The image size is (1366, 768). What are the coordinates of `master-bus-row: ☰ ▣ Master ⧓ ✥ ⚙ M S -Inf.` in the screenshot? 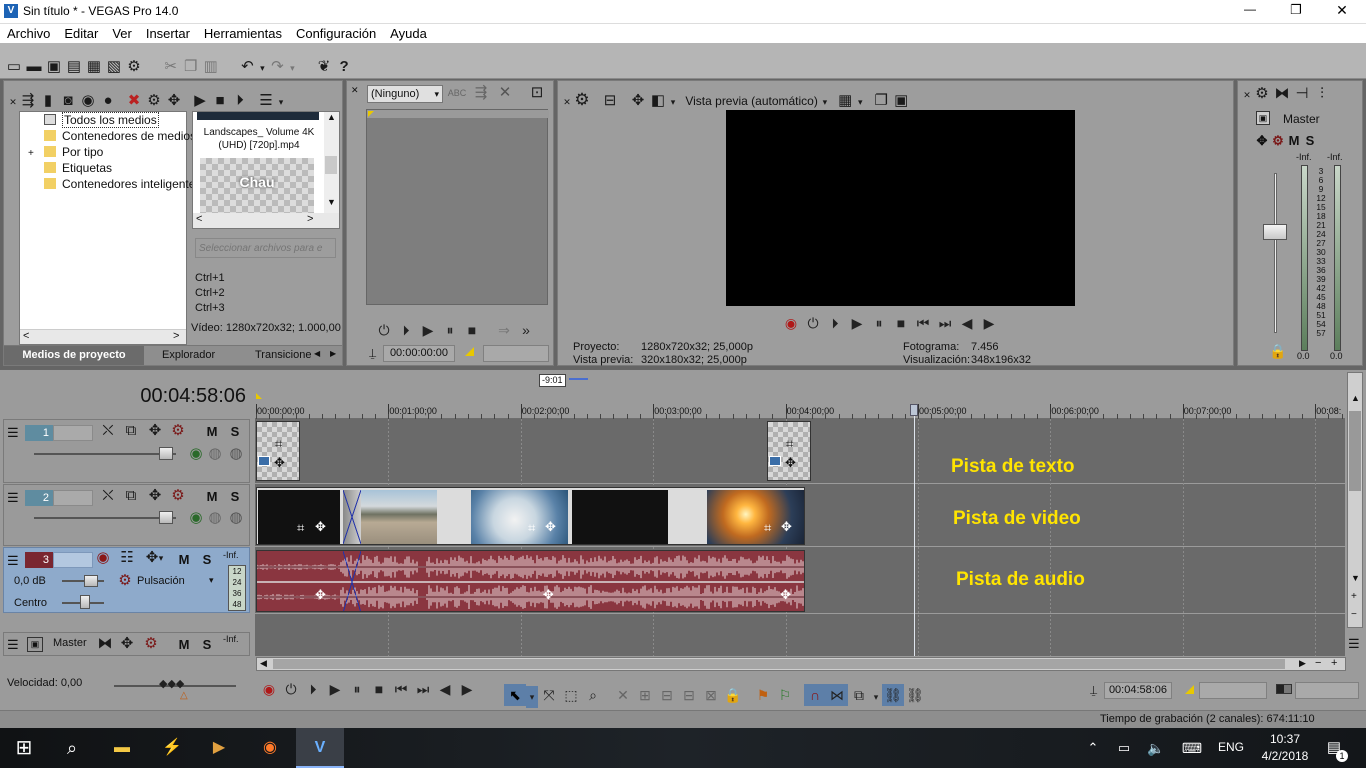 It's located at (126, 644).